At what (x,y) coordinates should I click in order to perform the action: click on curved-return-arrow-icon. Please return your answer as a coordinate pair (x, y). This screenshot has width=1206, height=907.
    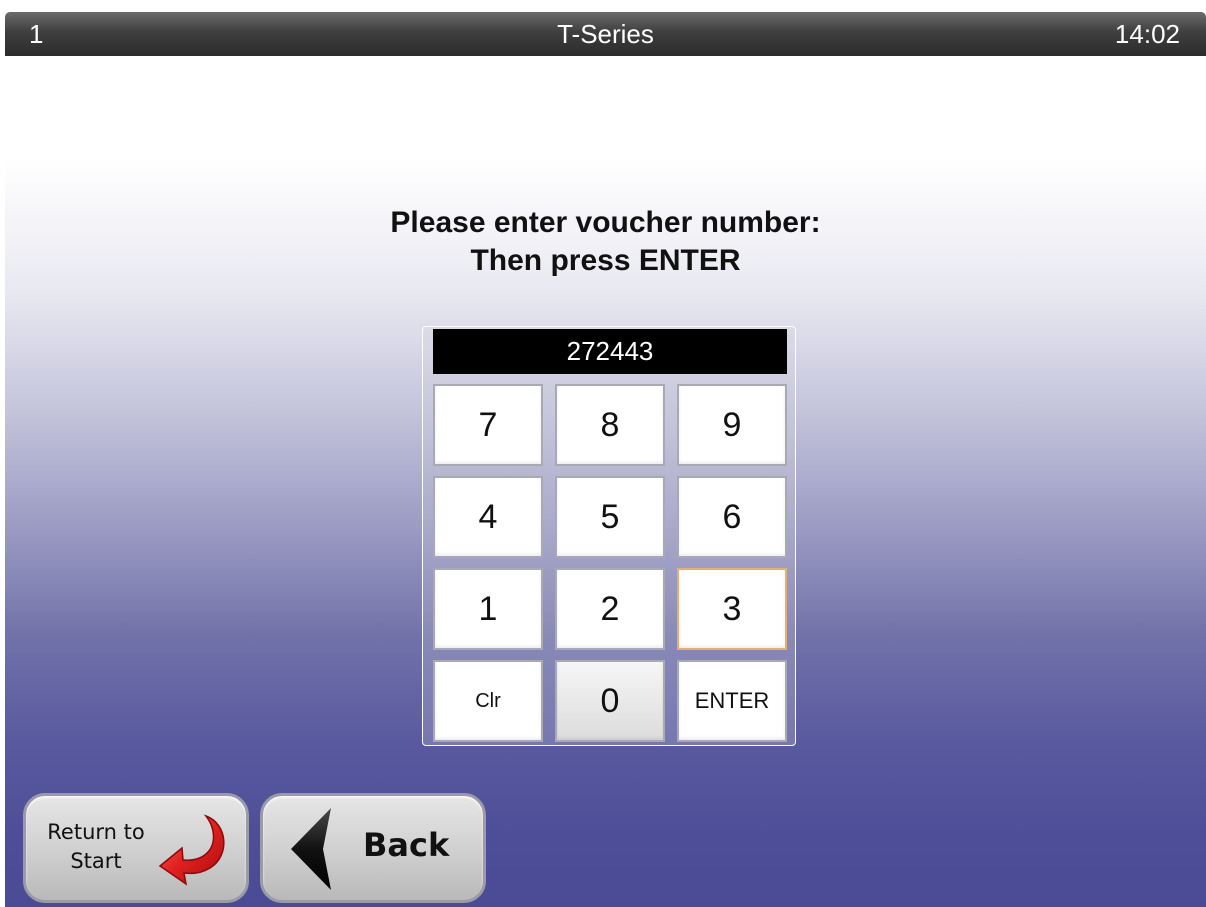
    Looking at the image, I should click on (191, 850).